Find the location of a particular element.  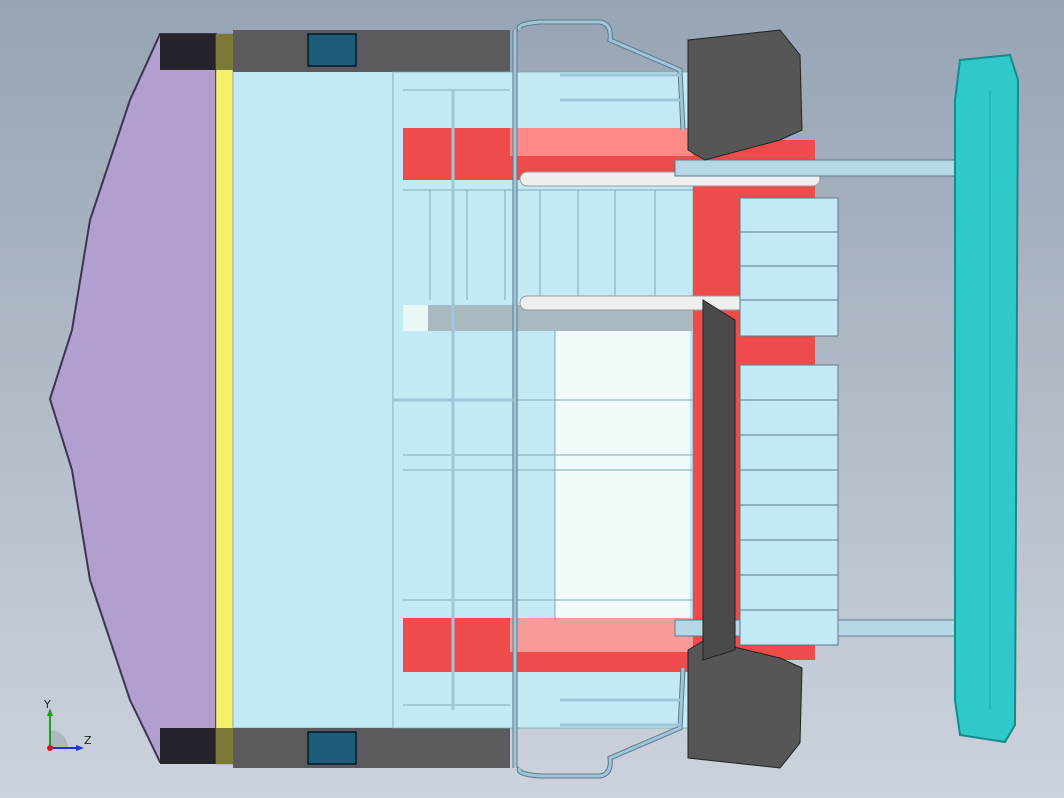

nose-corner-bottom is located at coordinates (189, 746).